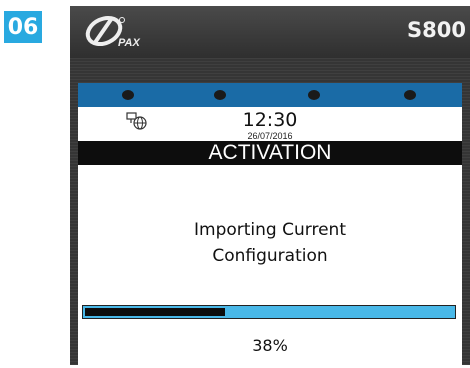 Image resolution: width=470 pixels, height=368 pixels. I want to click on step-number-badge: 06, so click(23, 27).